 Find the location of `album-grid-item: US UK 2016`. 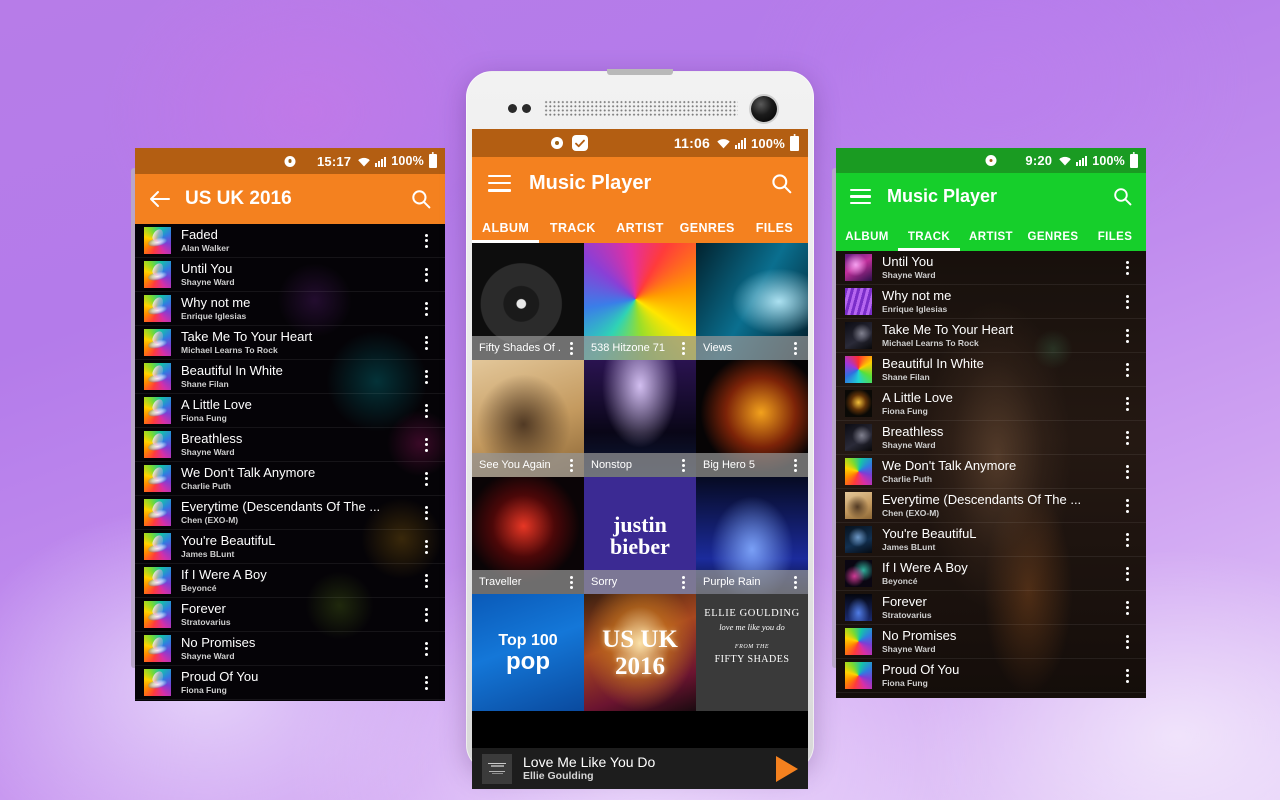

album-grid-item: US UK 2016 is located at coordinates (640, 652).